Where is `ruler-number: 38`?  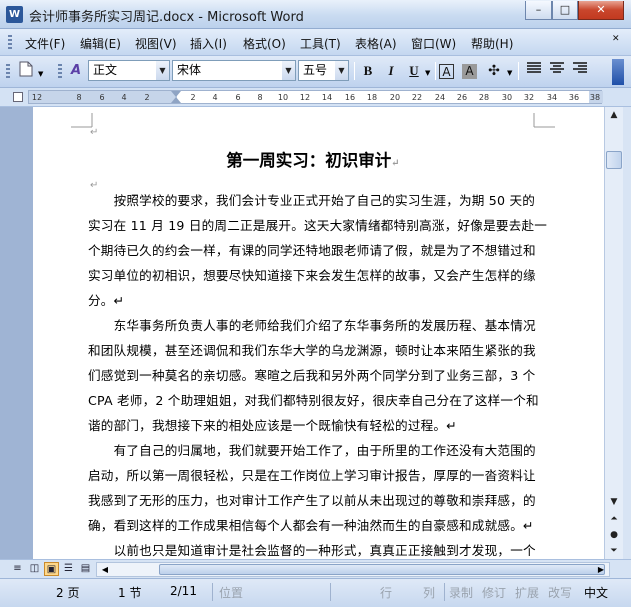
ruler-number: 38 is located at coordinates (595, 97).